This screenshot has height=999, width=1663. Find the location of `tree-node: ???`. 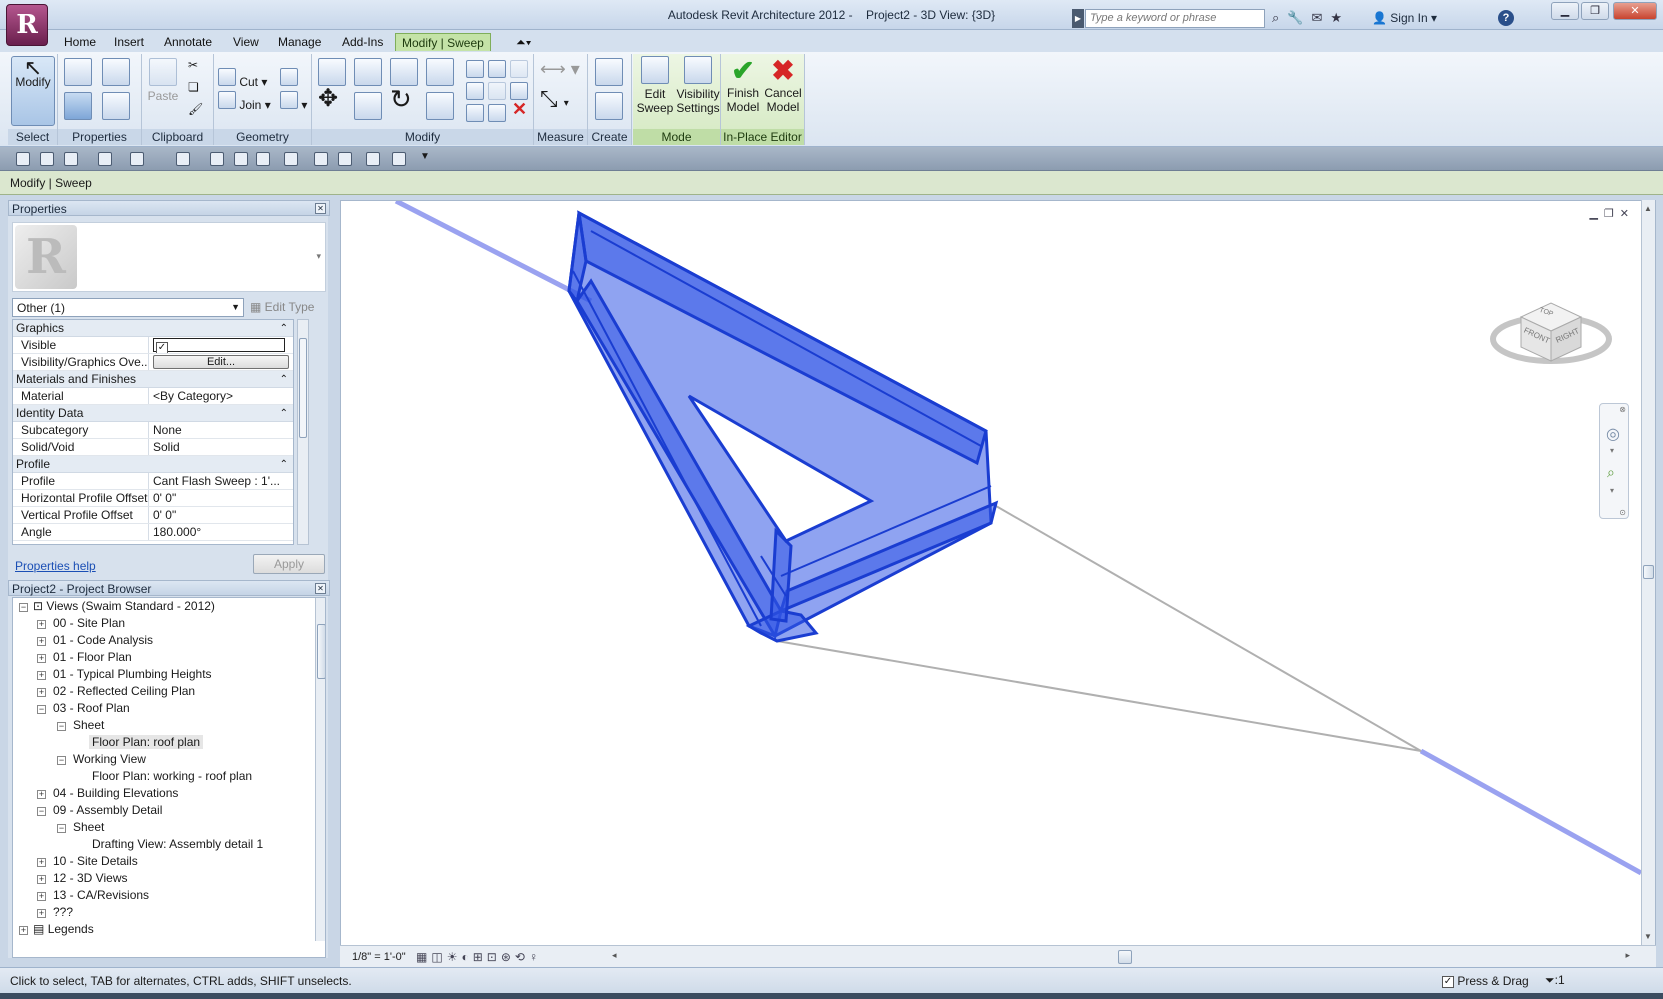

tree-node: ??? is located at coordinates (63, 912).